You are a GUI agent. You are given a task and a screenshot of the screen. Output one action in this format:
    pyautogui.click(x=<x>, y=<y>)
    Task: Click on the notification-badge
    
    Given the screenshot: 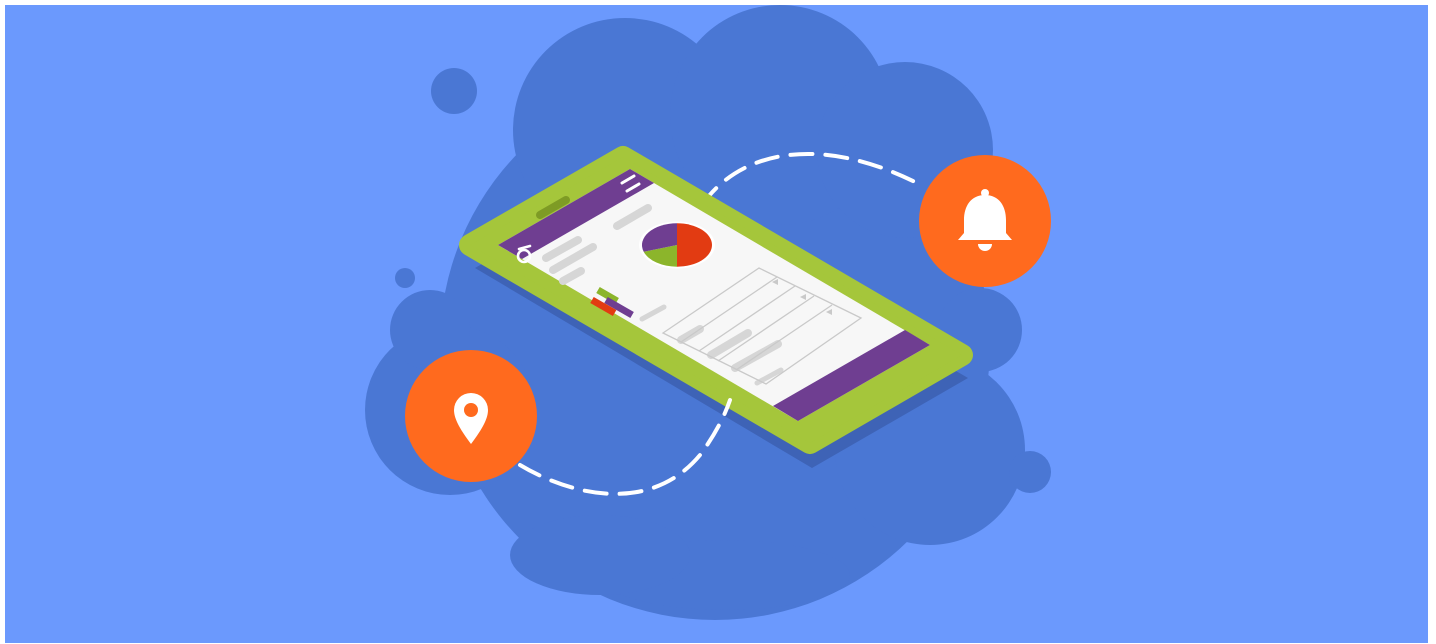 What is the action you would take?
    pyautogui.click(x=985, y=221)
    